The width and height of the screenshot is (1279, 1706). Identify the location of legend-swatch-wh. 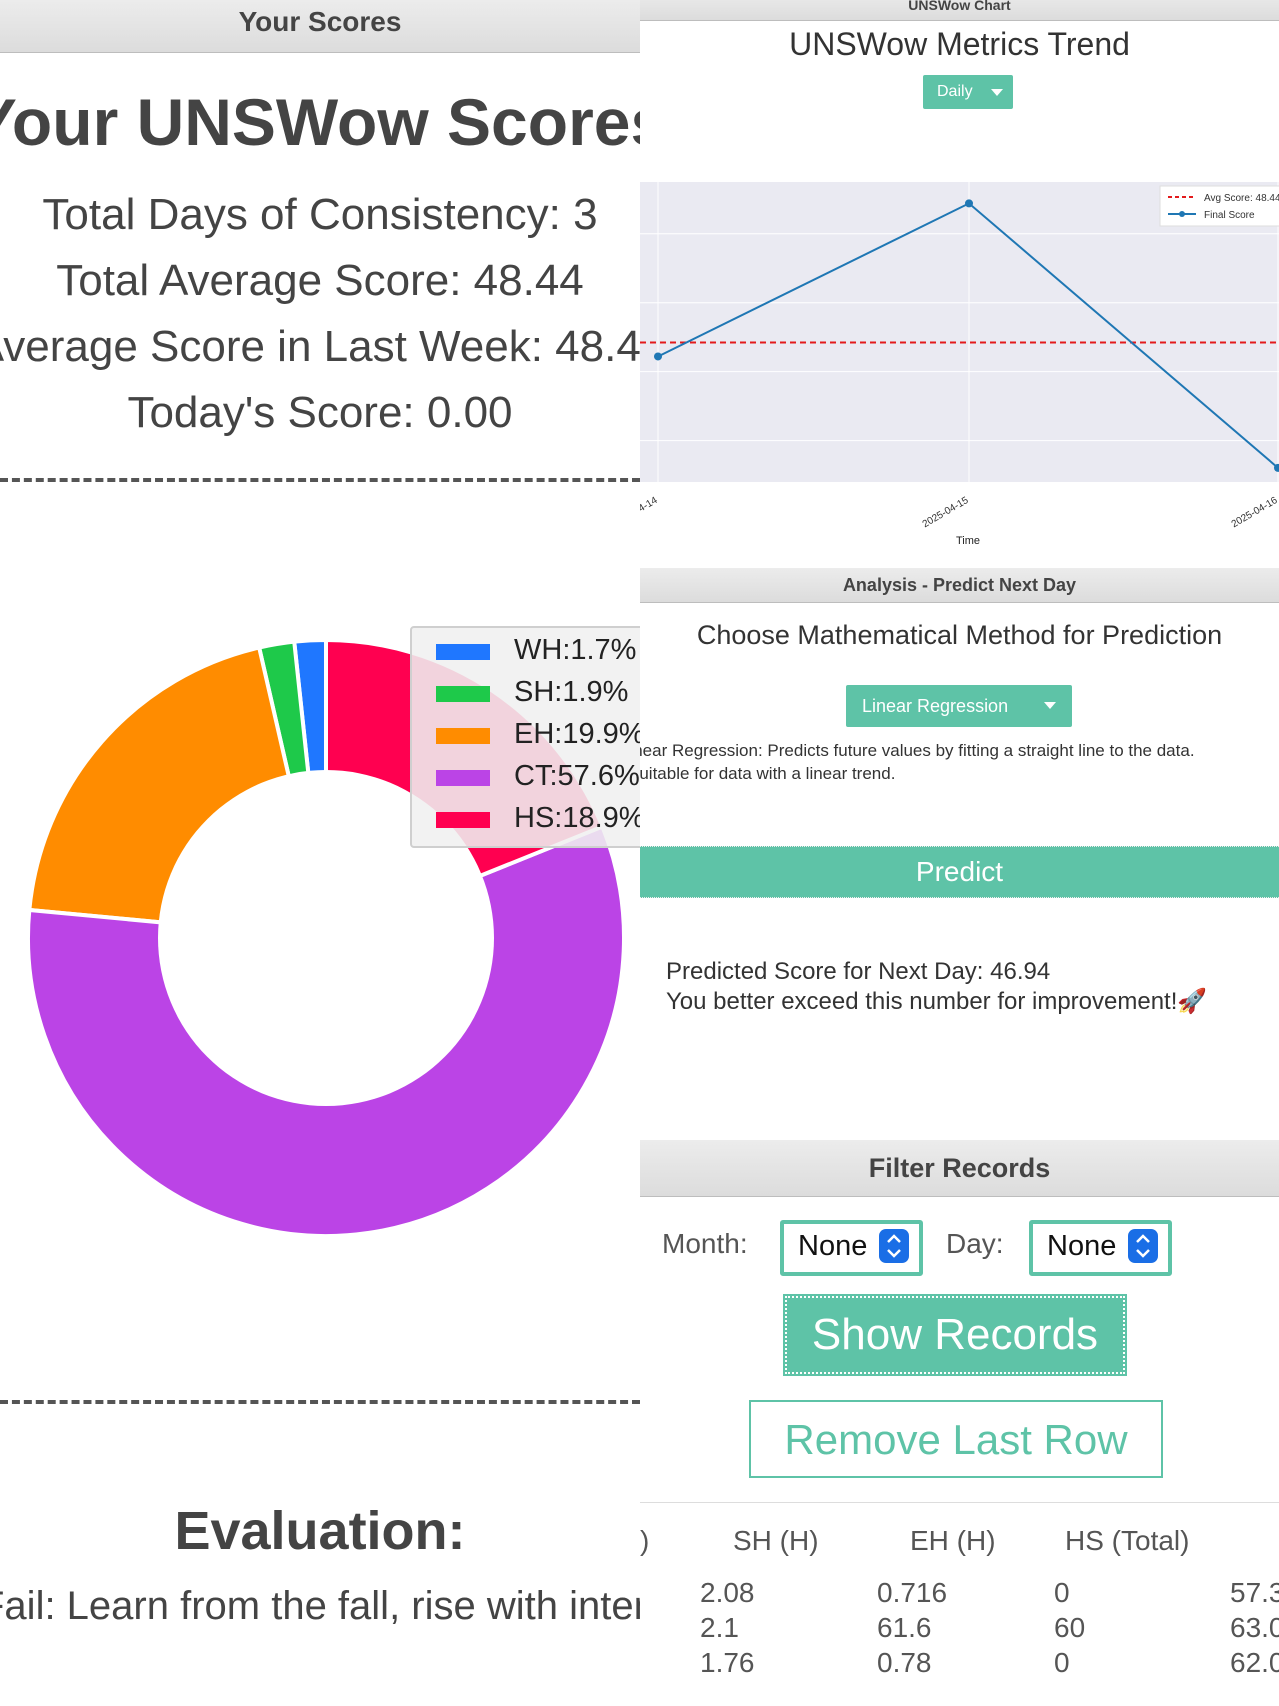
(463, 652).